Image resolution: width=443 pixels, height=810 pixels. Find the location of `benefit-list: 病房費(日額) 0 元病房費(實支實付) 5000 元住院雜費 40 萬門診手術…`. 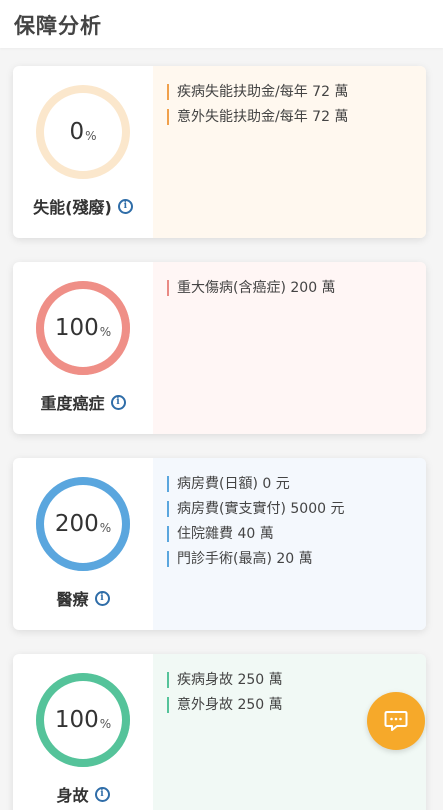

benefit-list: 病房費(日額) 0 元病房費(實支實付) 5000 元住院雜費 40 萬門診手術… is located at coordinates (289, 544).